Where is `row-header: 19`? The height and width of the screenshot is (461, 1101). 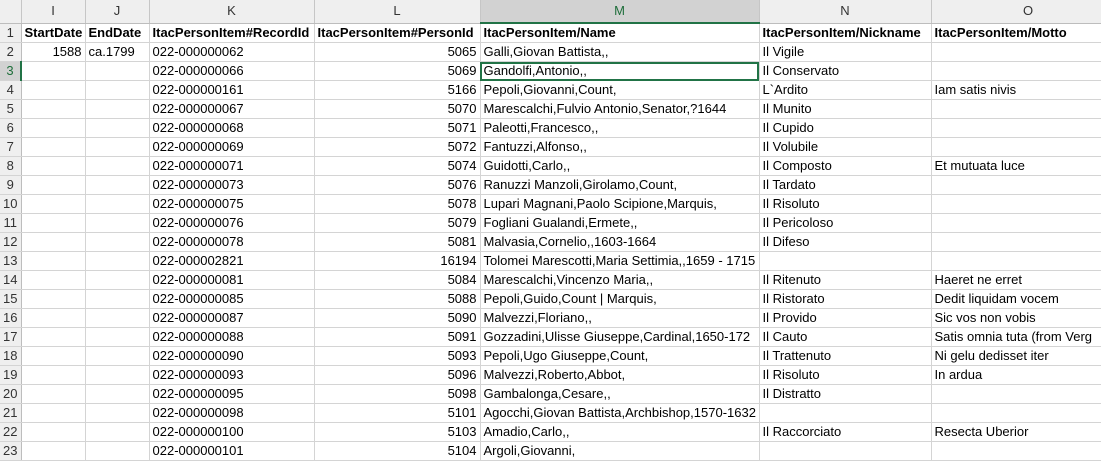
row-header: 19 is located at coordinates (11, 375).